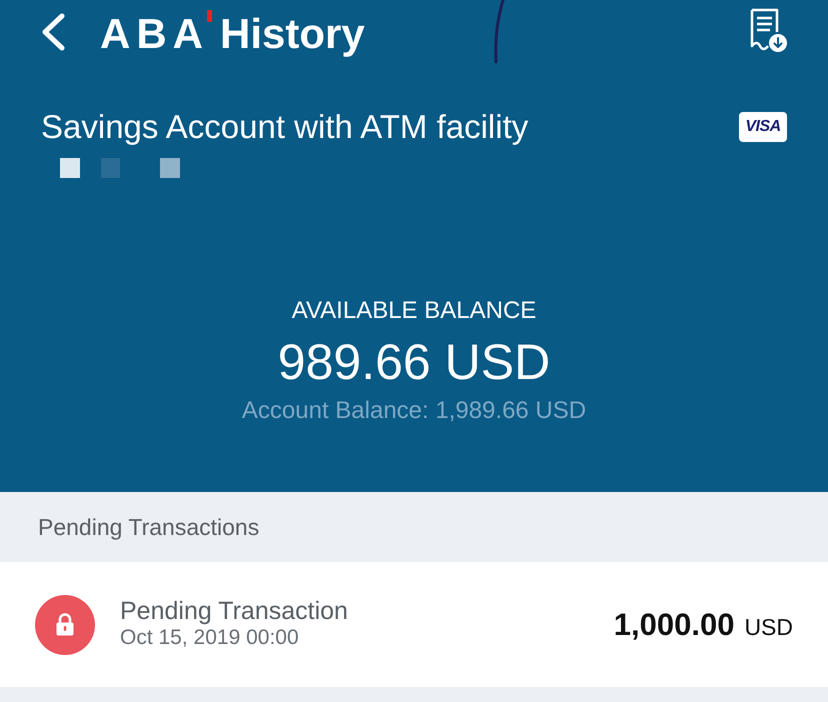 The height and width of the screenshot is (702, 828). Describe the element at coordinates (65, 624) in the screenshot. I see `lock-icon` at that location.